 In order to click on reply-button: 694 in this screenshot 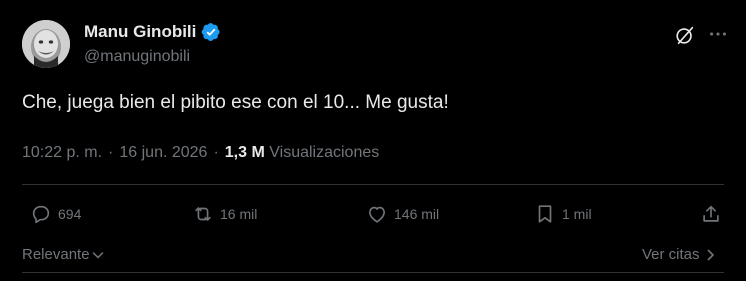, I will do `click(55, 214)`.